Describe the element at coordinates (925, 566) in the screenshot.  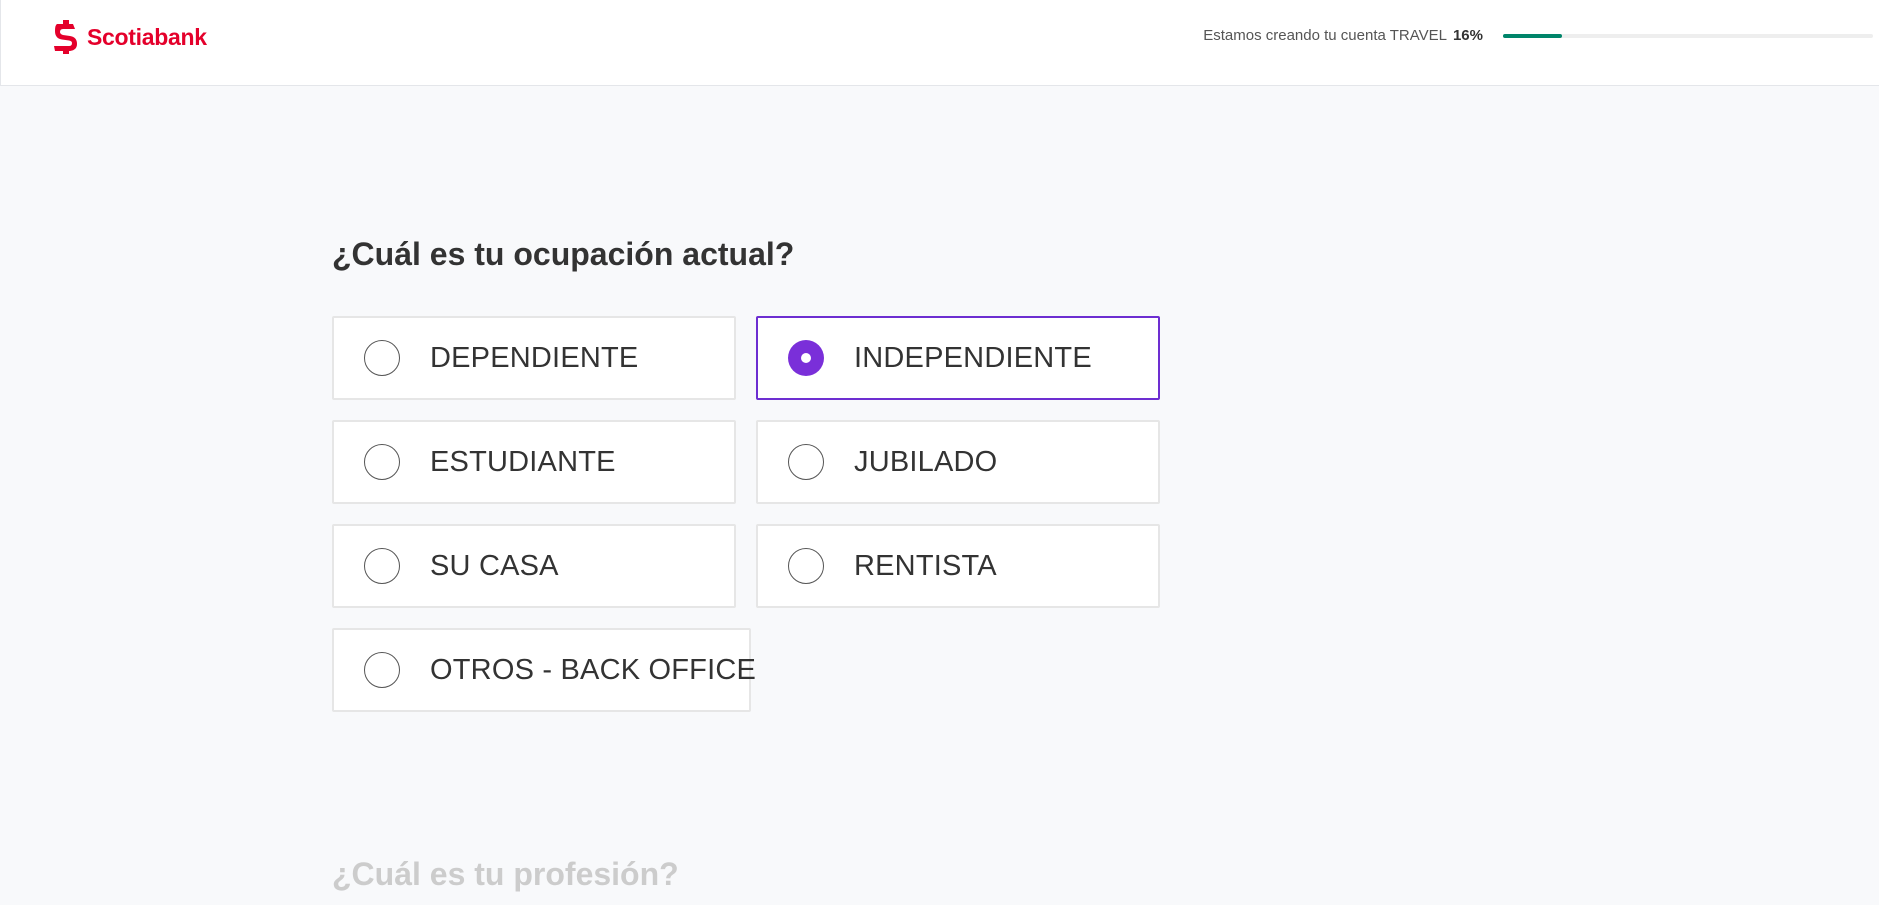
I see `option-label: RENTISTA` at that location.